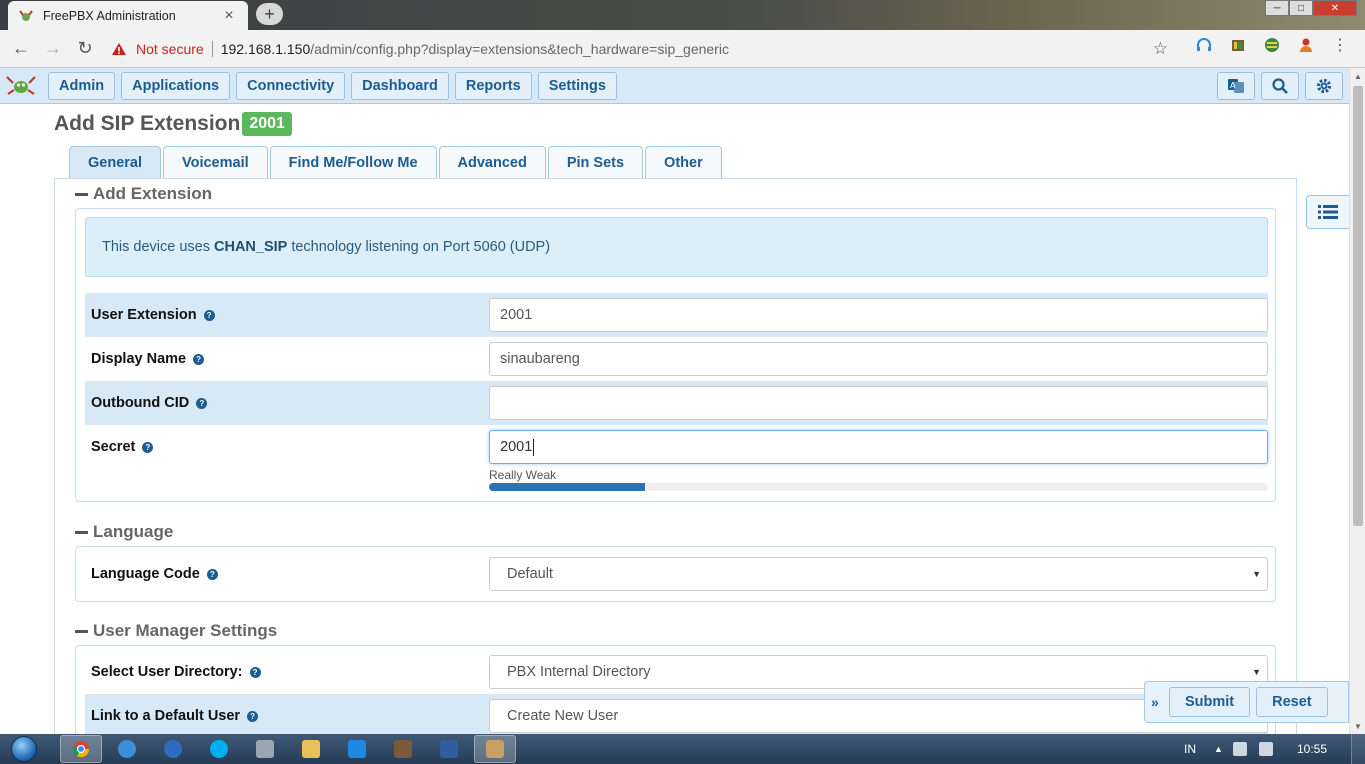  What do you see at coordinates (109, 15) in the screenshot?
I see `browser-tab-title: FreePBX Administration` at bounding box center [109, 15].